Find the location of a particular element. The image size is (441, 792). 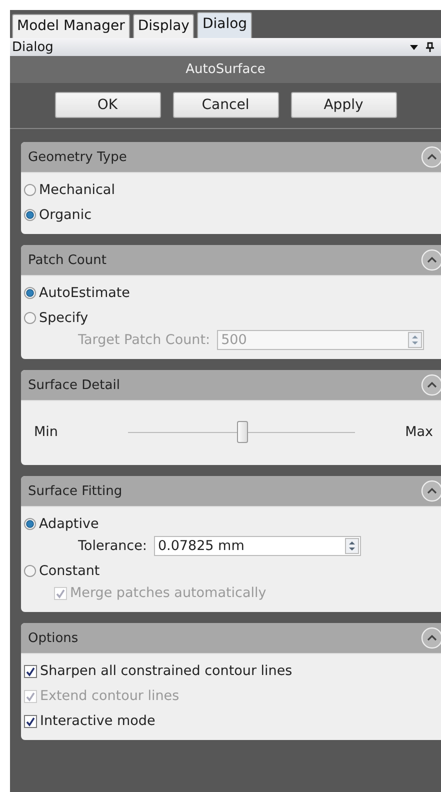

checkbox-label: Extend contour lines is located at coordinates (110, 696).